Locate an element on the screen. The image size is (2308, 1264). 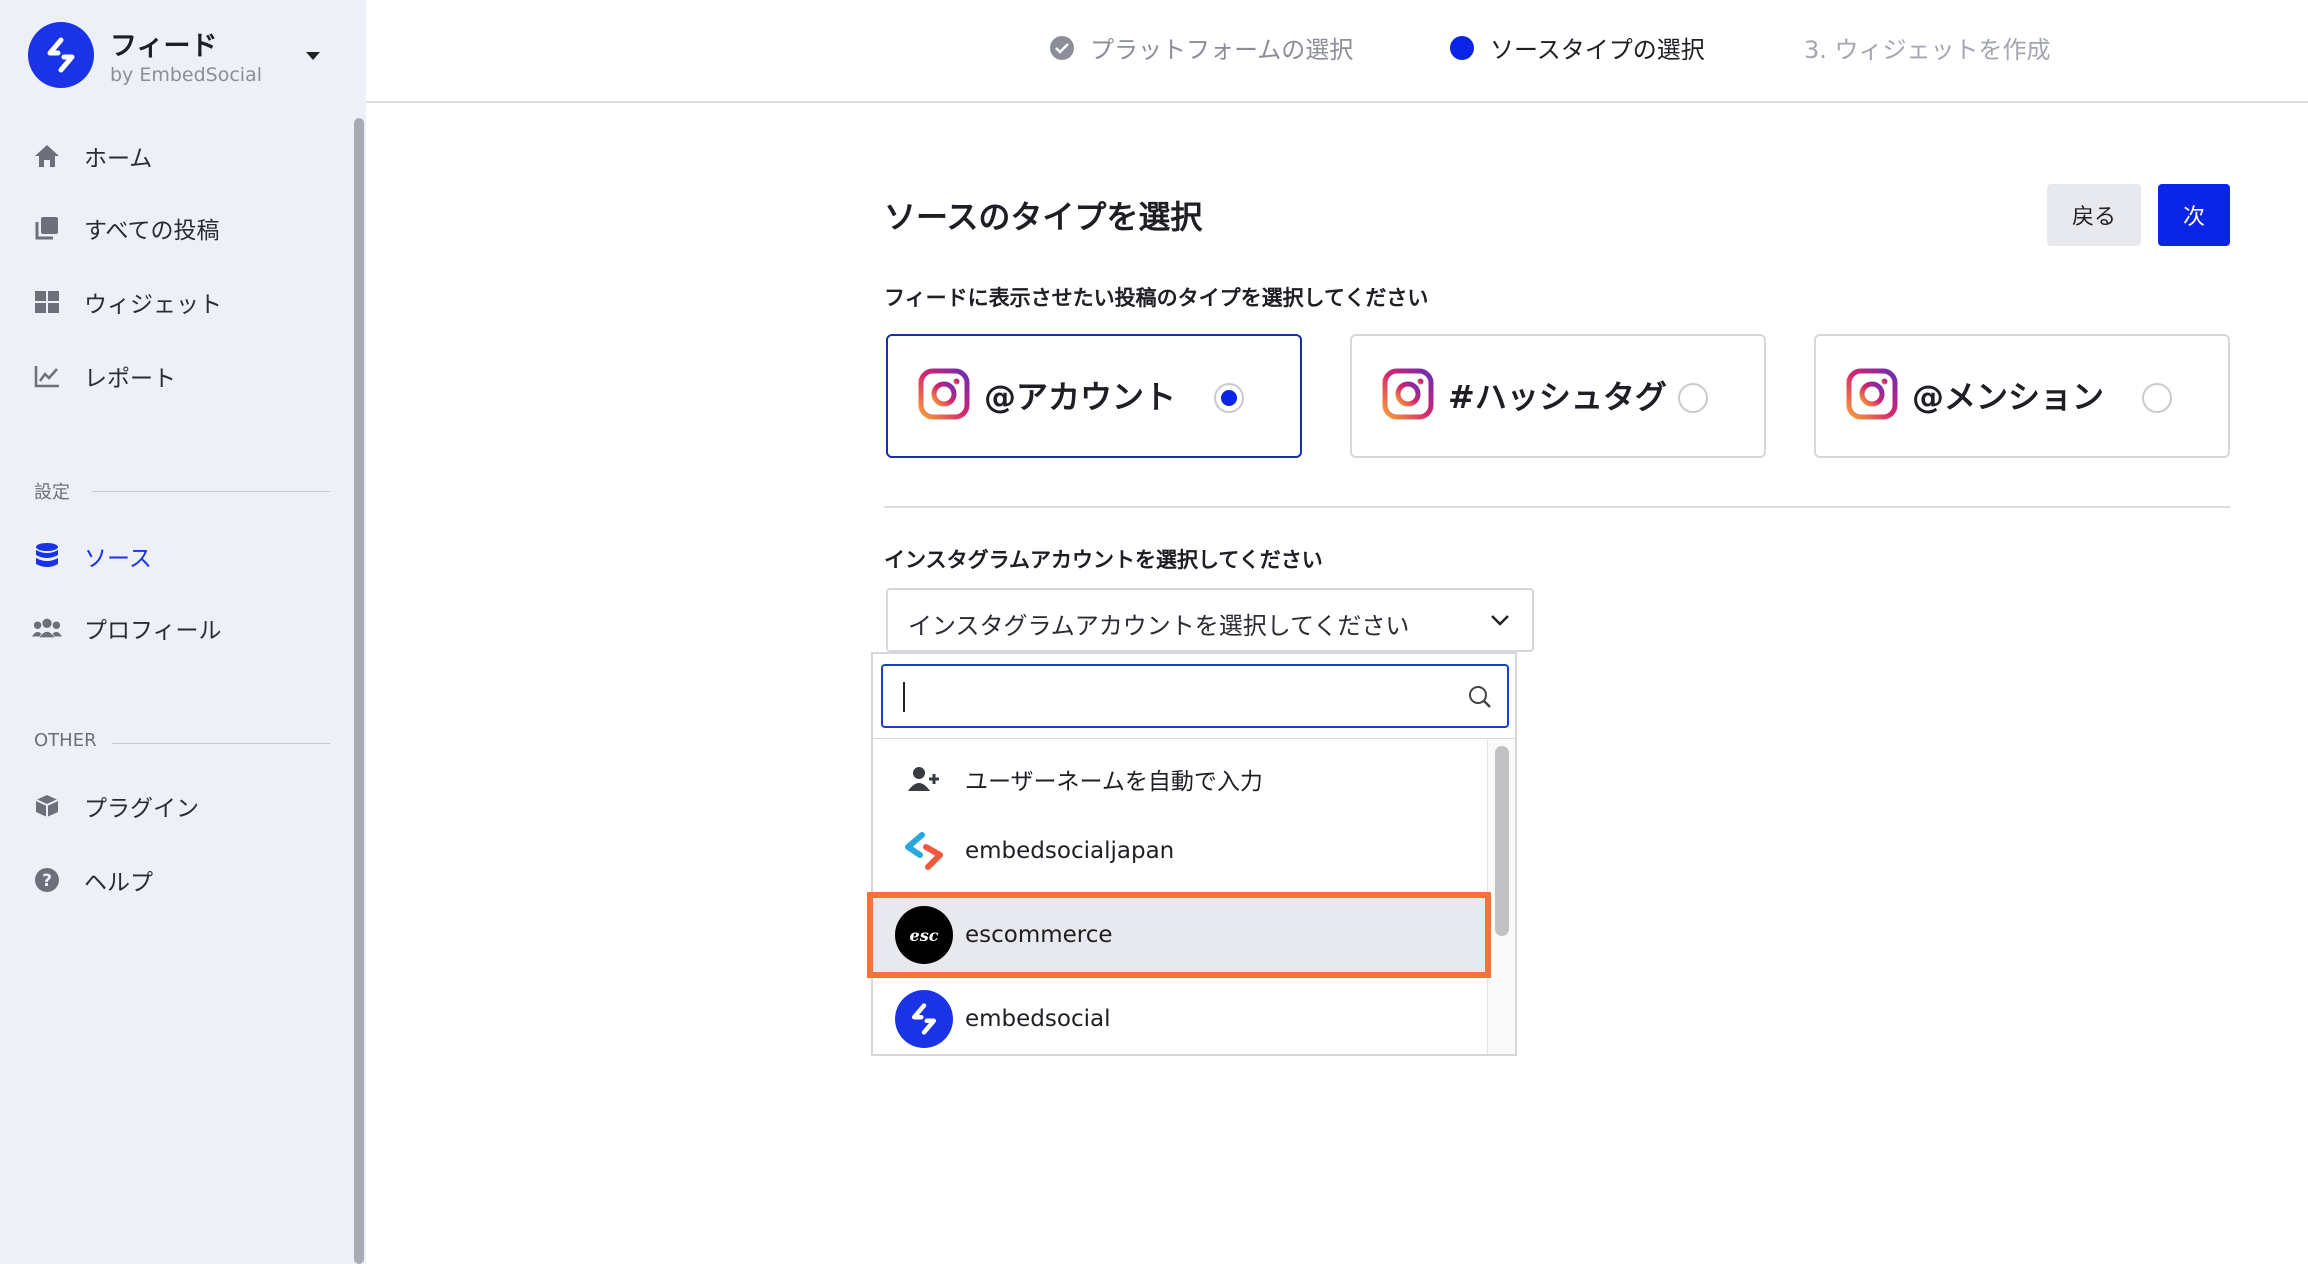
option-auto-username: ユーザーネームを自動で入力 is located at coordinates (1179, 779).